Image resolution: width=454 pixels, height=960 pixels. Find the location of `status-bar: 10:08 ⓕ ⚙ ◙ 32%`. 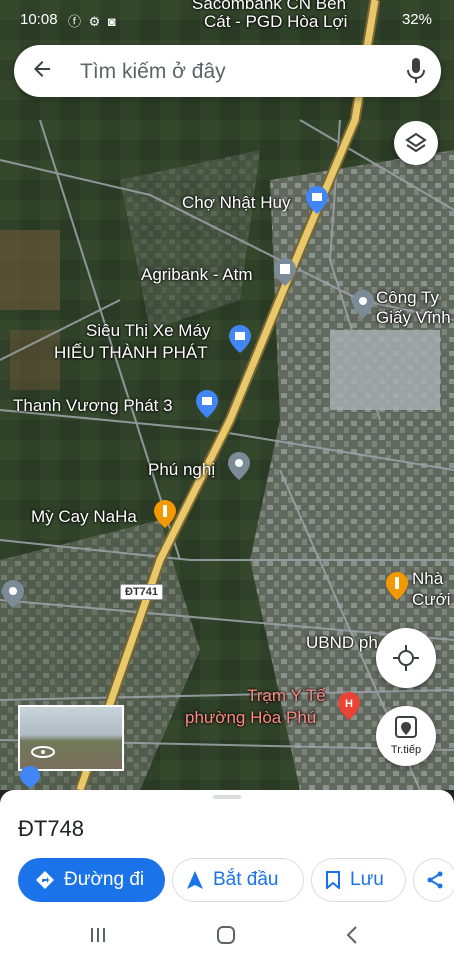

status-bar: 10:08 ⓕ ⚙ ◙ 32% is located at coordinates (227, 20).